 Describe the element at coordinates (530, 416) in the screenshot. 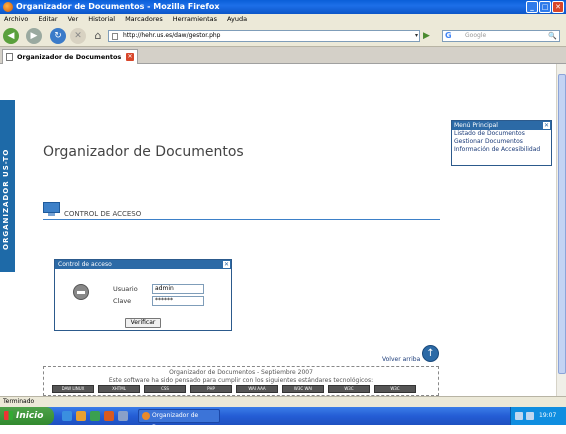

I see `volume-icon` at that location.